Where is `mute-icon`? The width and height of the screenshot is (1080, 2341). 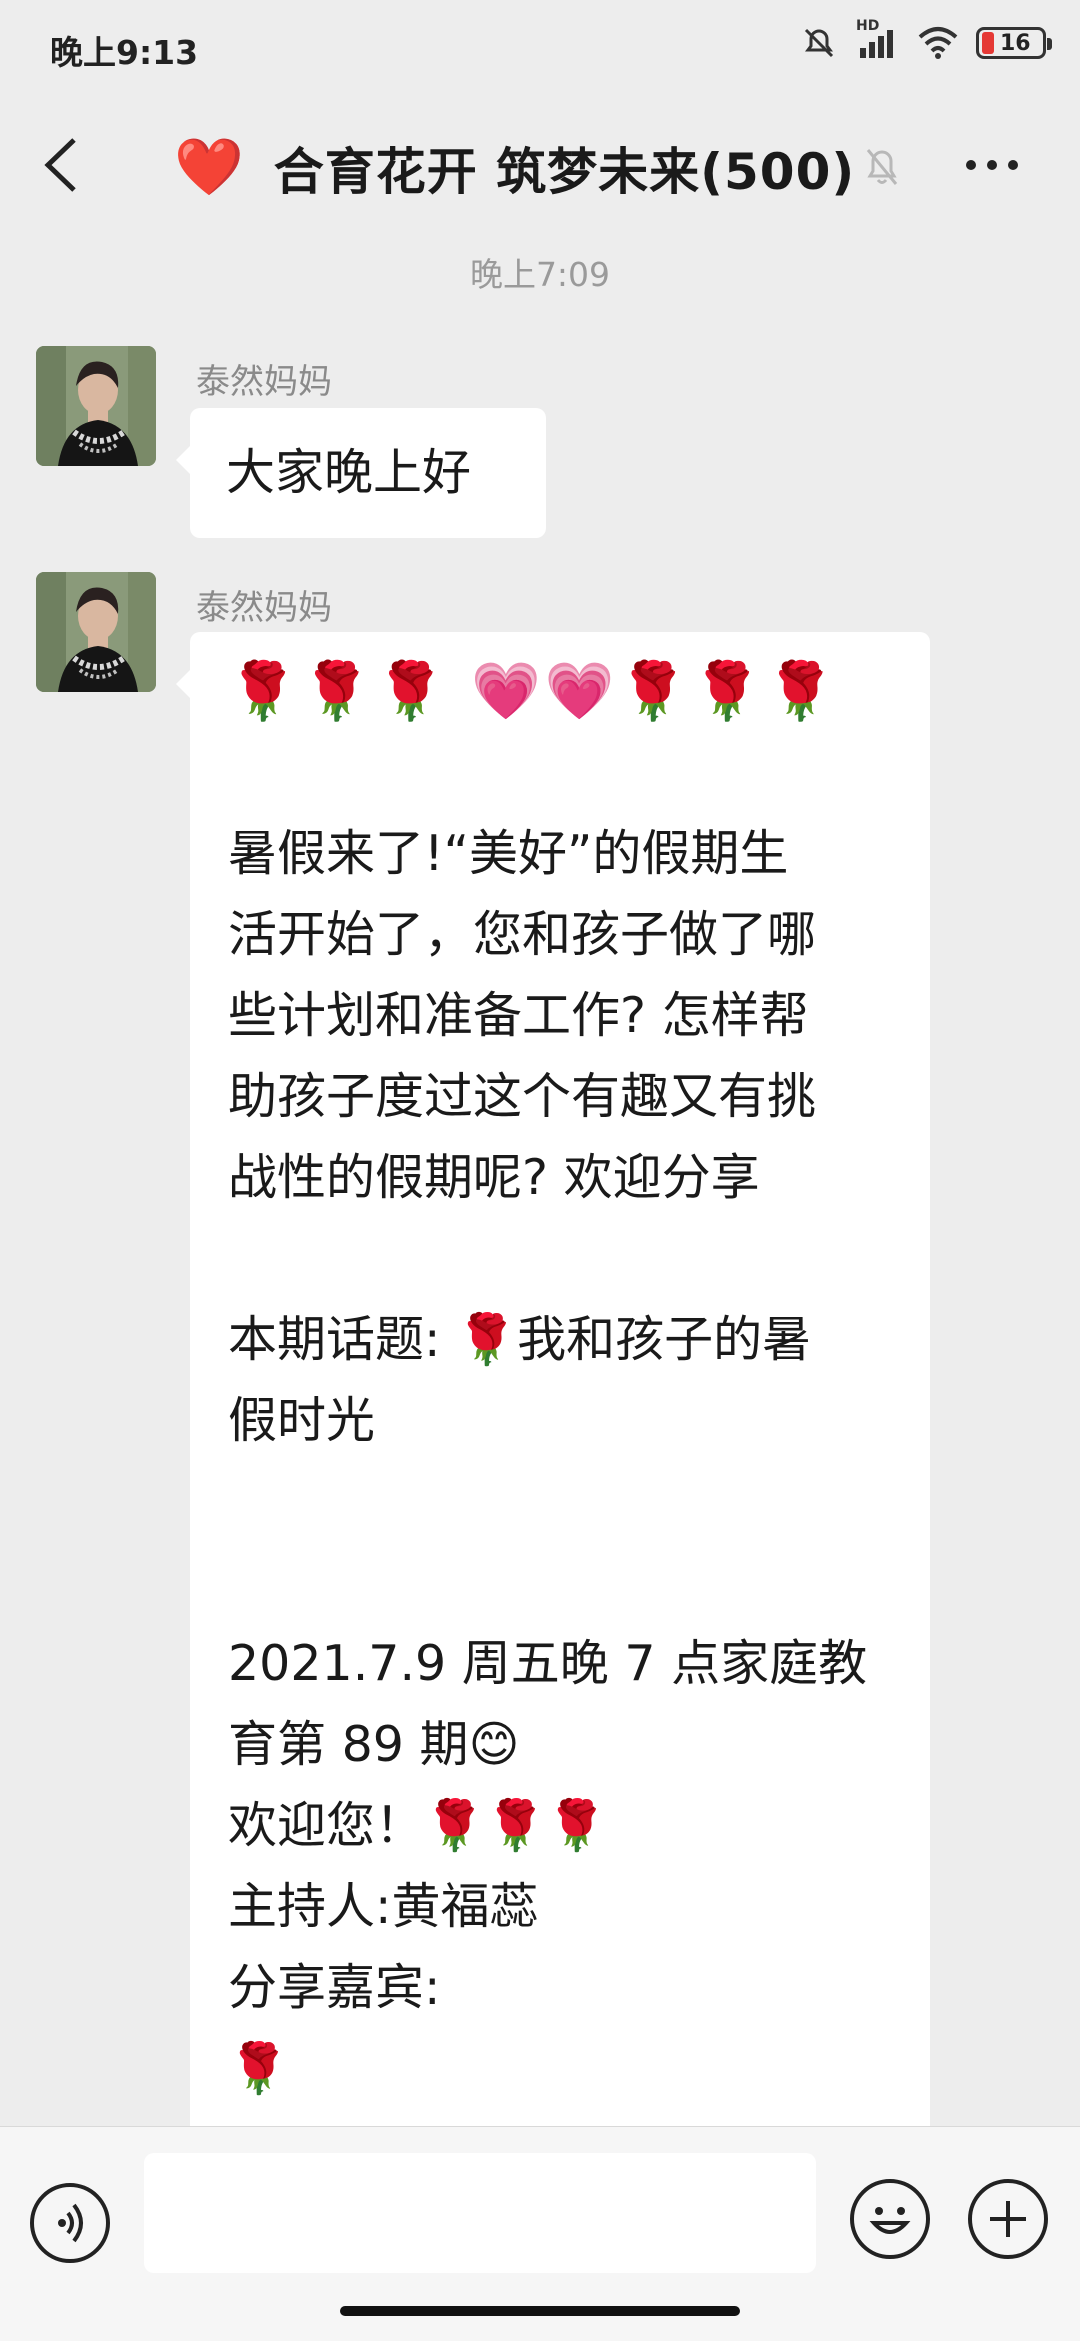 mute-icon is located at coordinates (882, 167).